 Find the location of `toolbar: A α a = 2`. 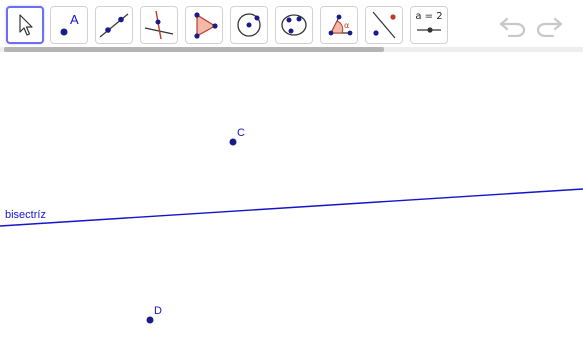

toolbar: A α a = 2 is located at coordinates (291, 25).